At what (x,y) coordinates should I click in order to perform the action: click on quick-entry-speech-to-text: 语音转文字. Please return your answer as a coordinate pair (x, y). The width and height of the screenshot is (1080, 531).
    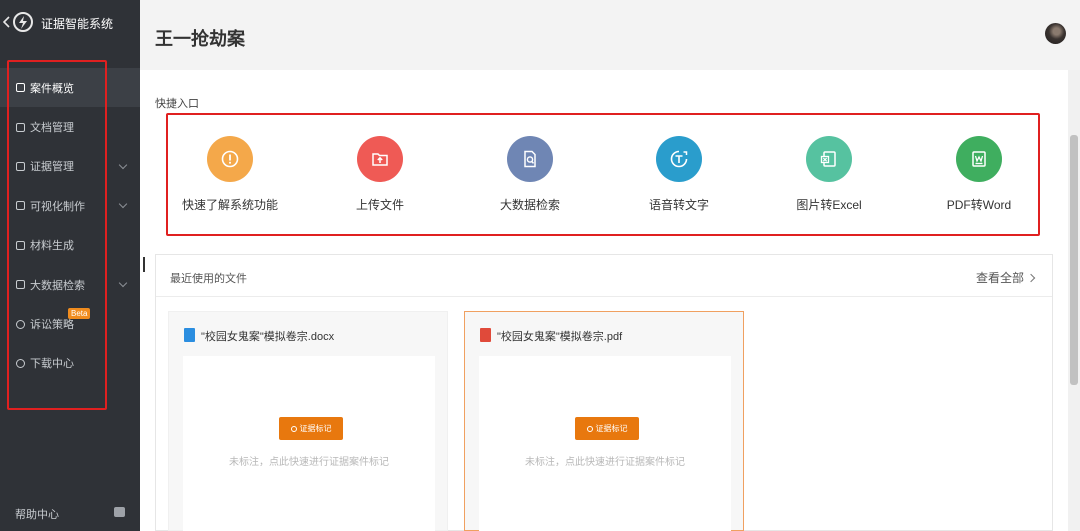
    Looking at the image, I should click on (679, 174).